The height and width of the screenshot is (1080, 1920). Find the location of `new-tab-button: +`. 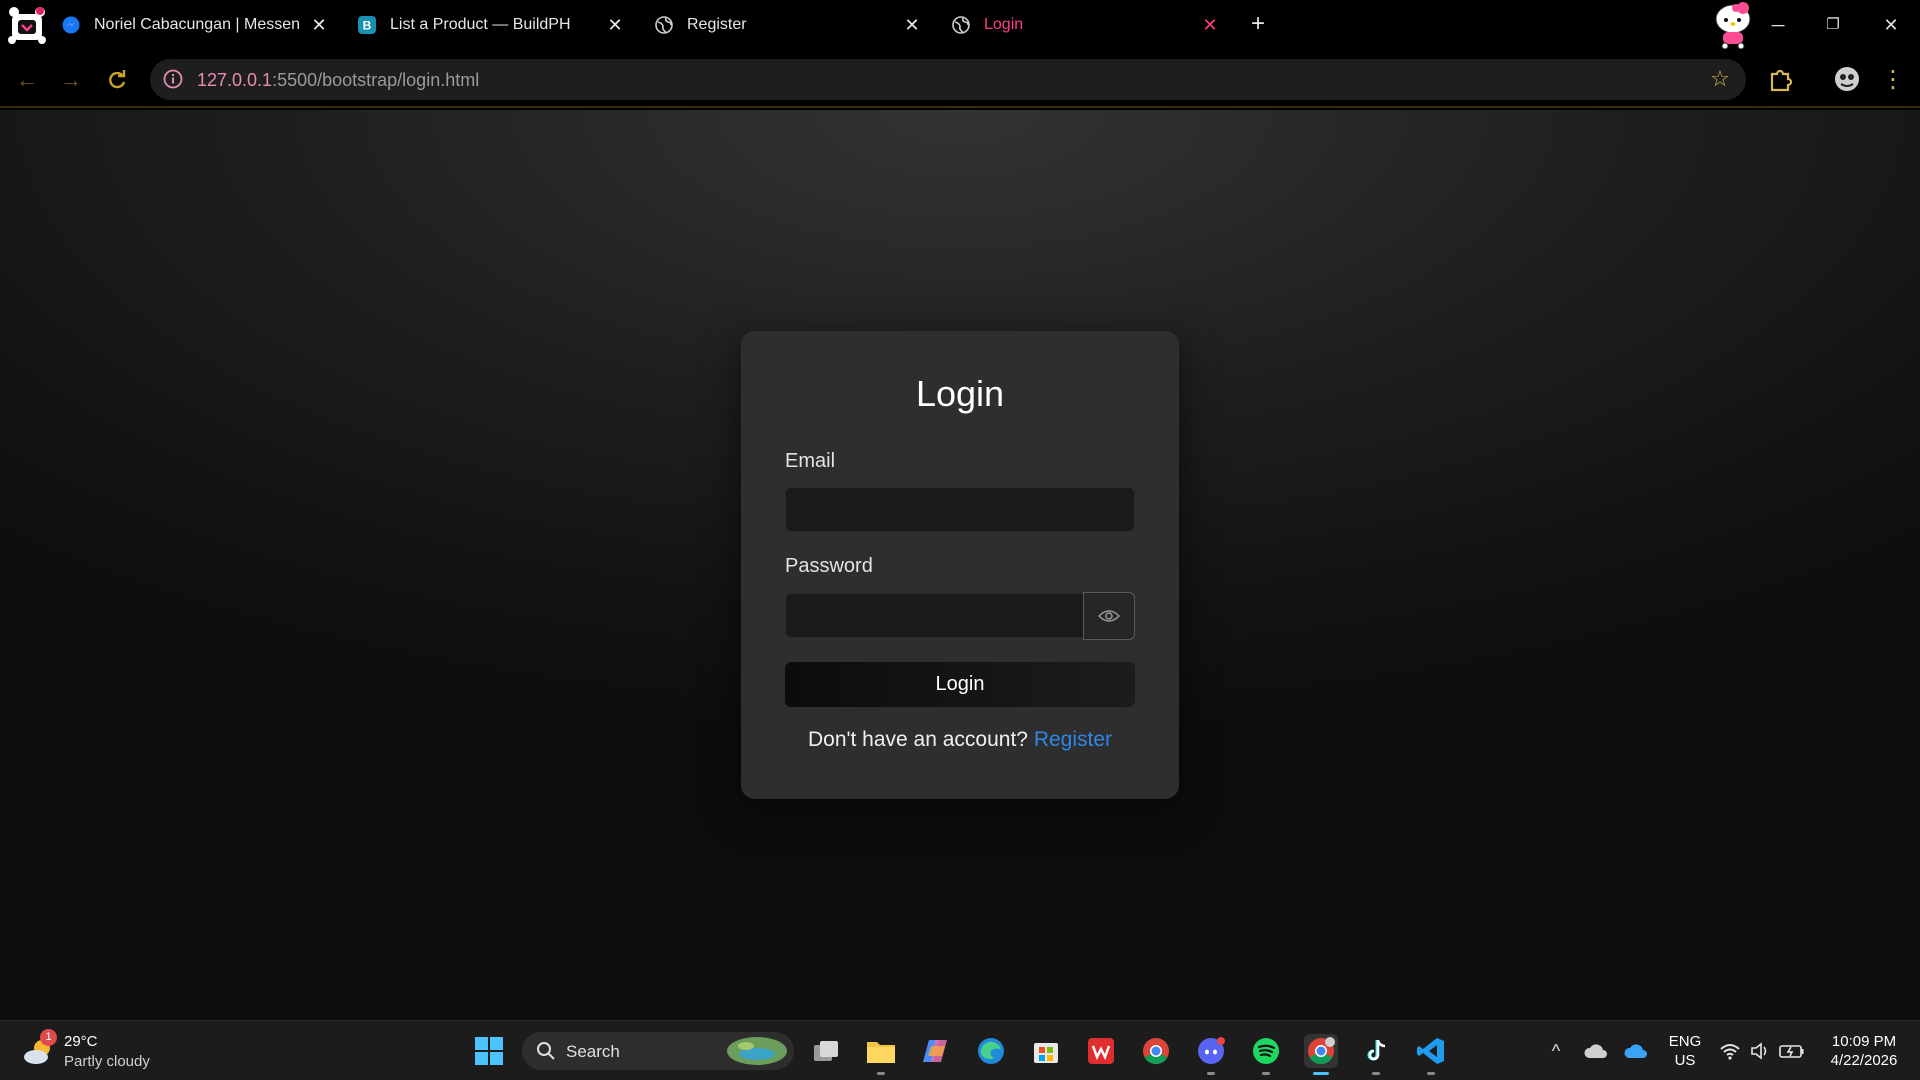

new-tab-button: + is located at coordinates (1258, 24).